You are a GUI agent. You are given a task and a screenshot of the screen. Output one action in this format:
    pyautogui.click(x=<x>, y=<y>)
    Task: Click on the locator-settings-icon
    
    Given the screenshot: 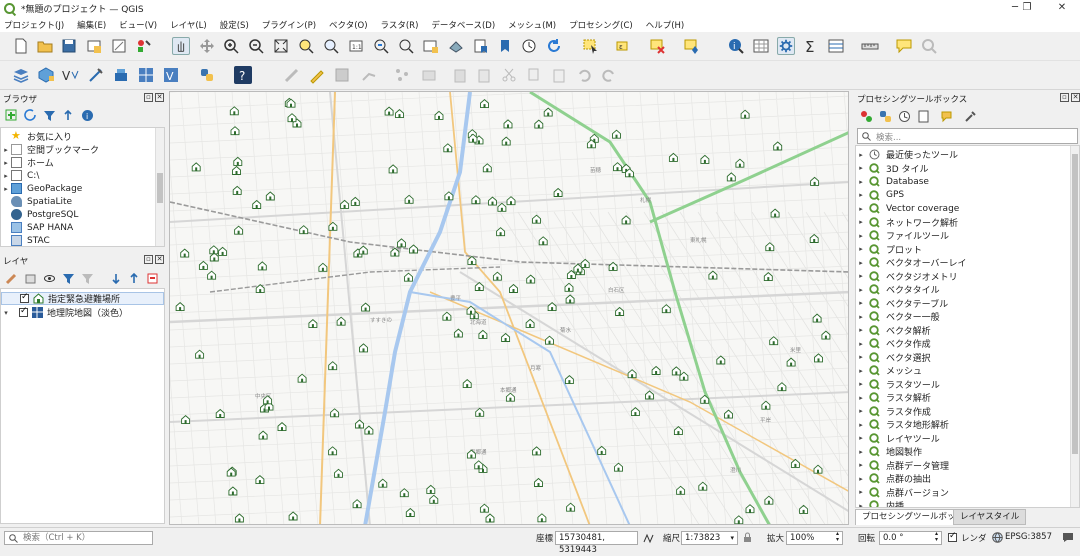 What is the action you would take?
    pyautogui.click(x=929, y=46)
    